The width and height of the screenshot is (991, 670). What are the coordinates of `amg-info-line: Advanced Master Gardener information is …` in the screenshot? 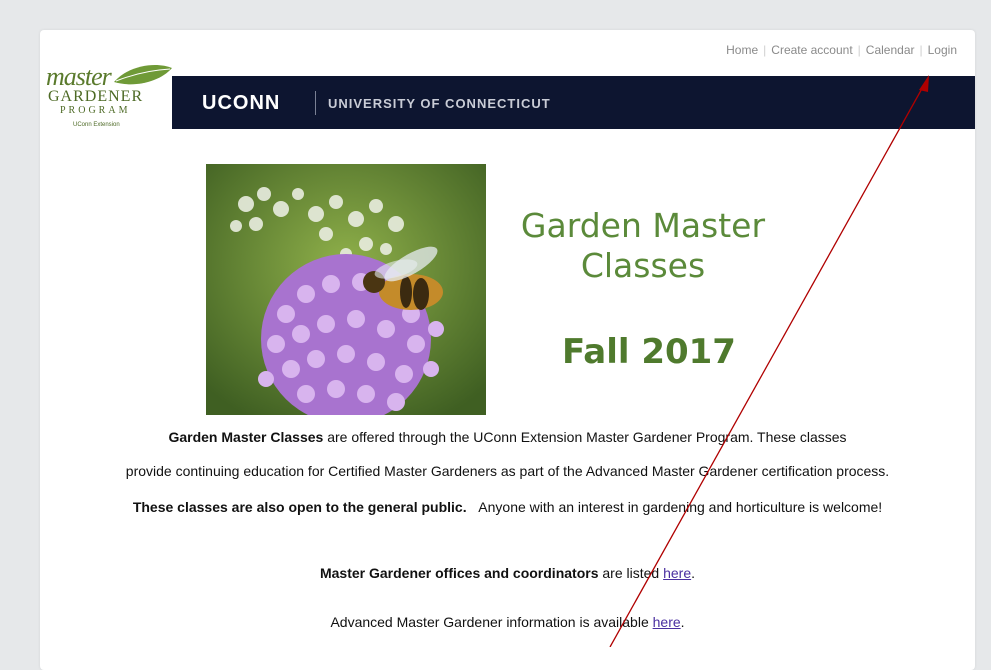 It's located at (507, 622).